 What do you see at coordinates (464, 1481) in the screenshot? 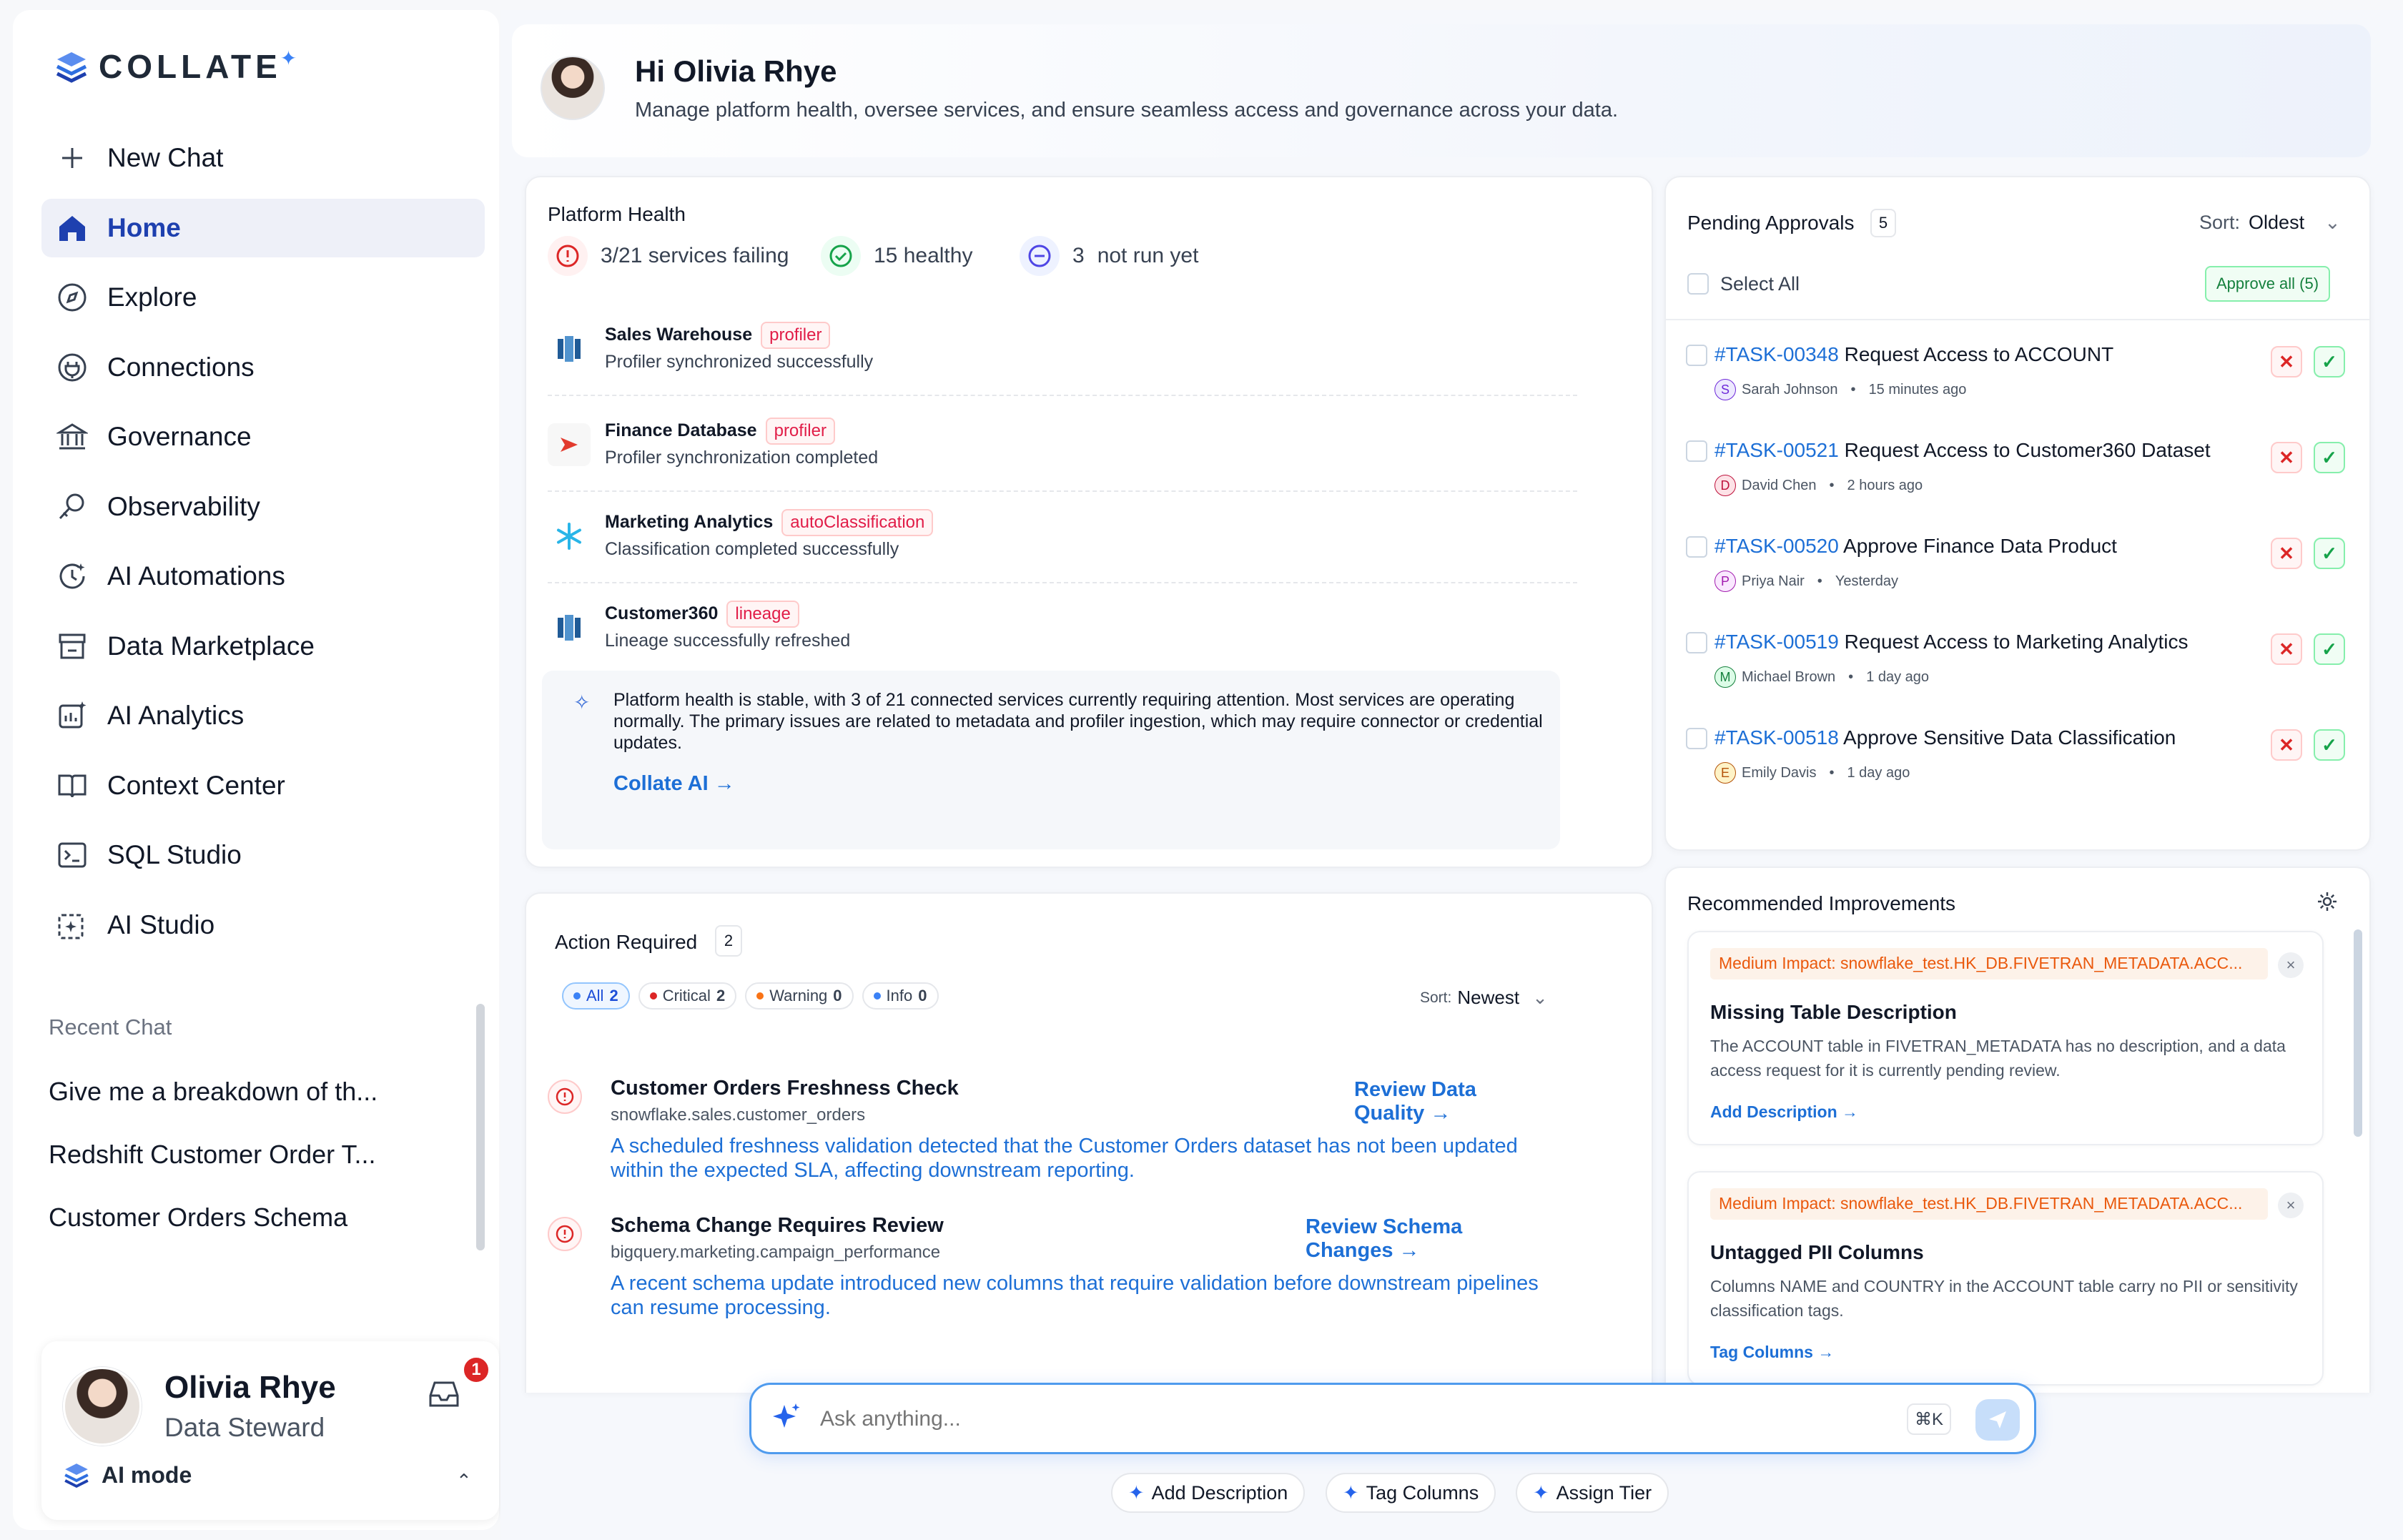
I see `chevron-up-icon: ⌃` at bounding box center [464, 1481].